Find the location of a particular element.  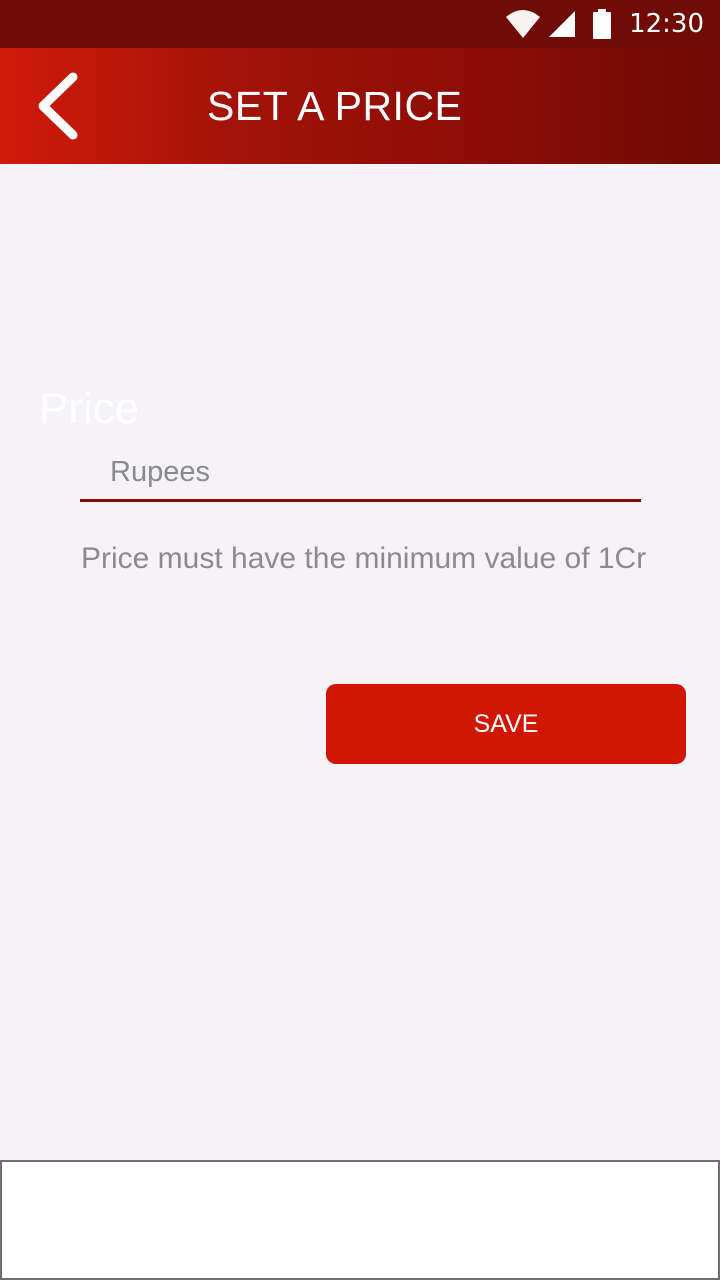

battery-icon is located at coordinates (602, 24).